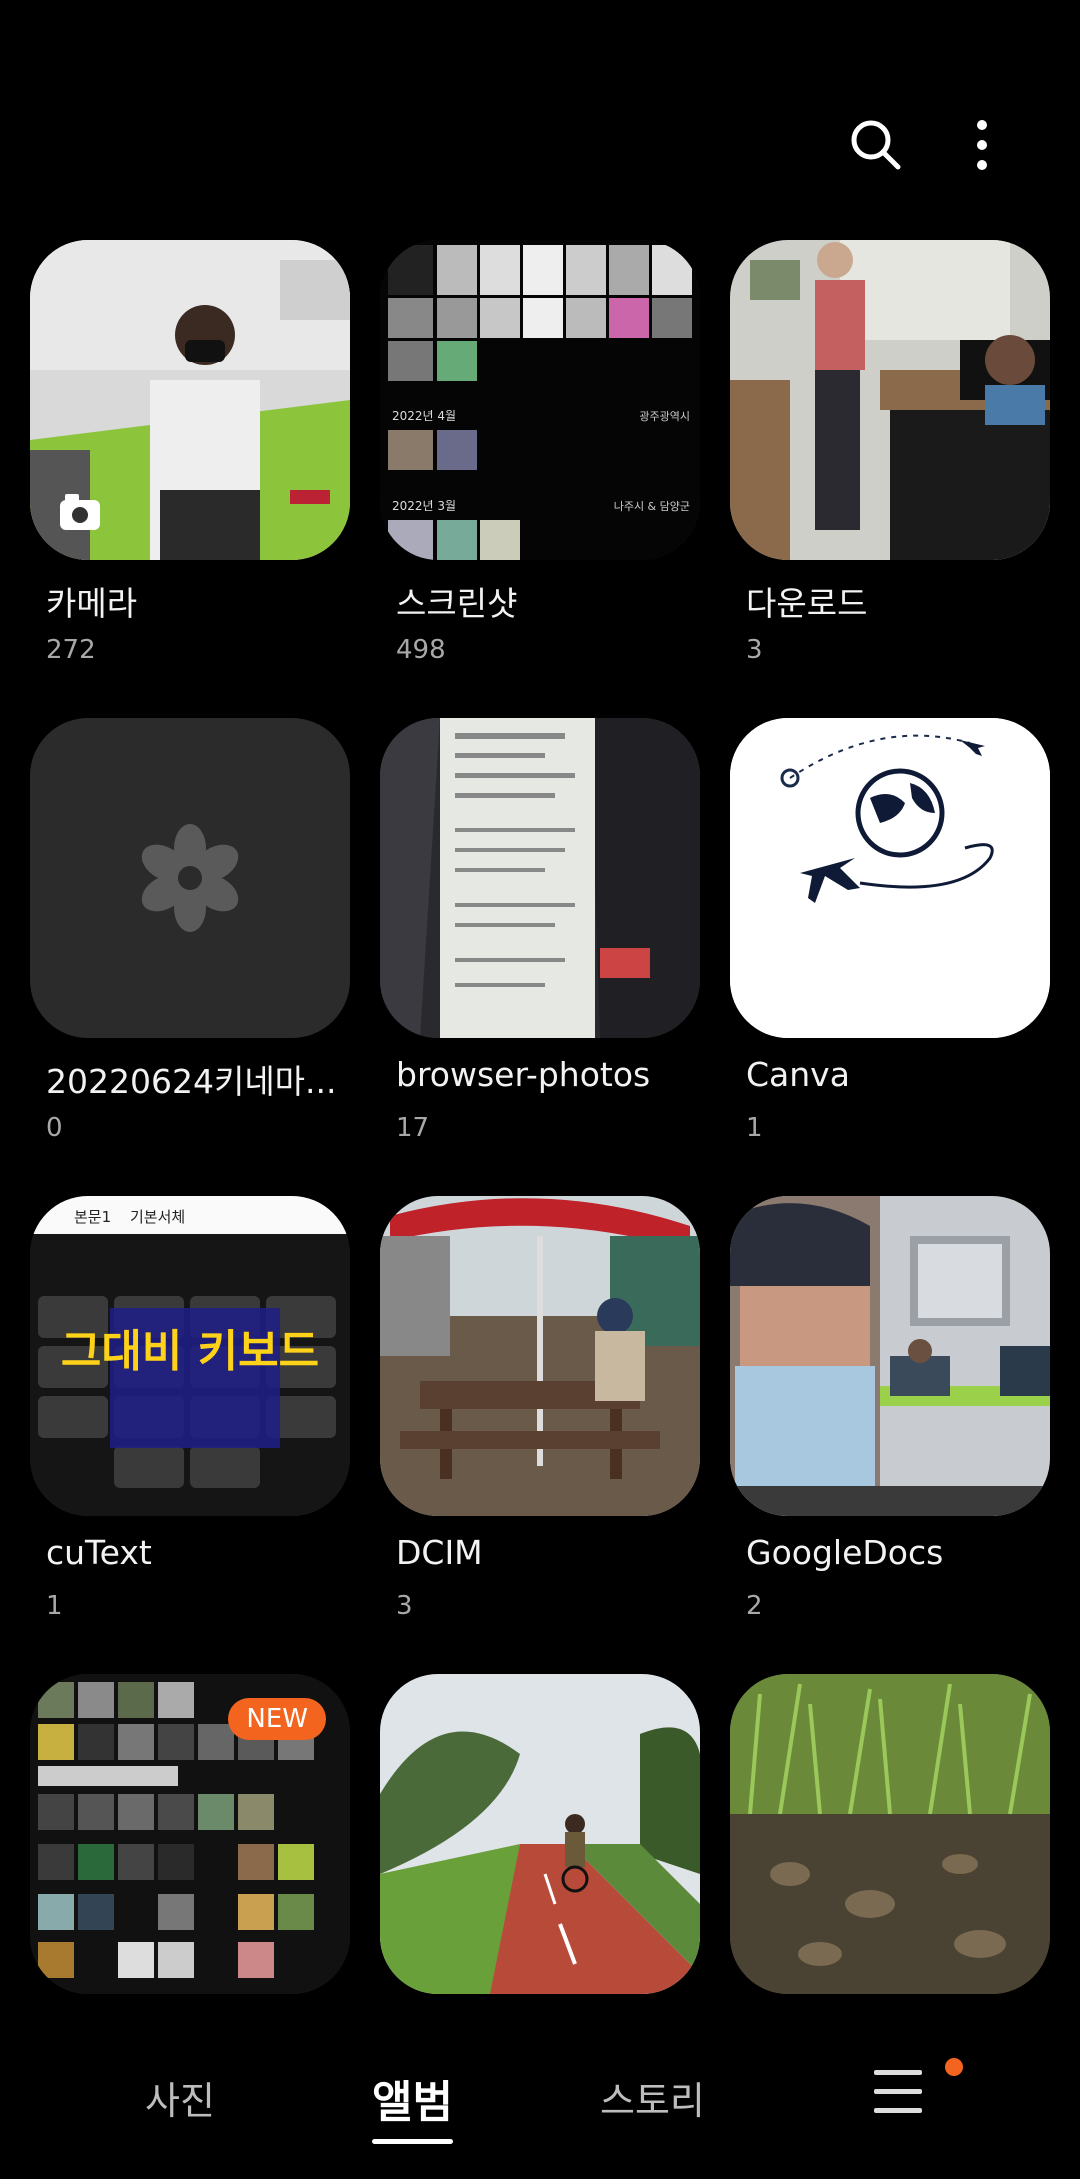  I want to click on album-title: Canva, so click(798, 1074).